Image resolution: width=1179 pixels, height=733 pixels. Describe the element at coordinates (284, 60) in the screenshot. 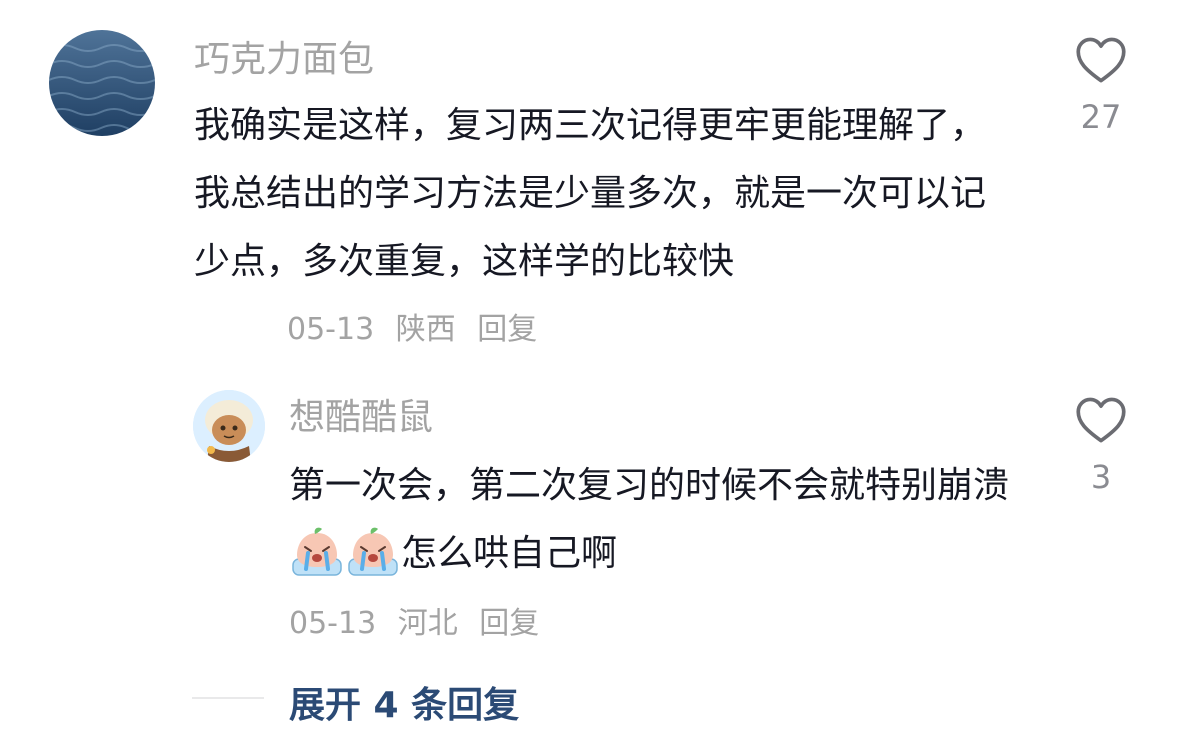

I see `comment-username: 巧克力面包` at that location.